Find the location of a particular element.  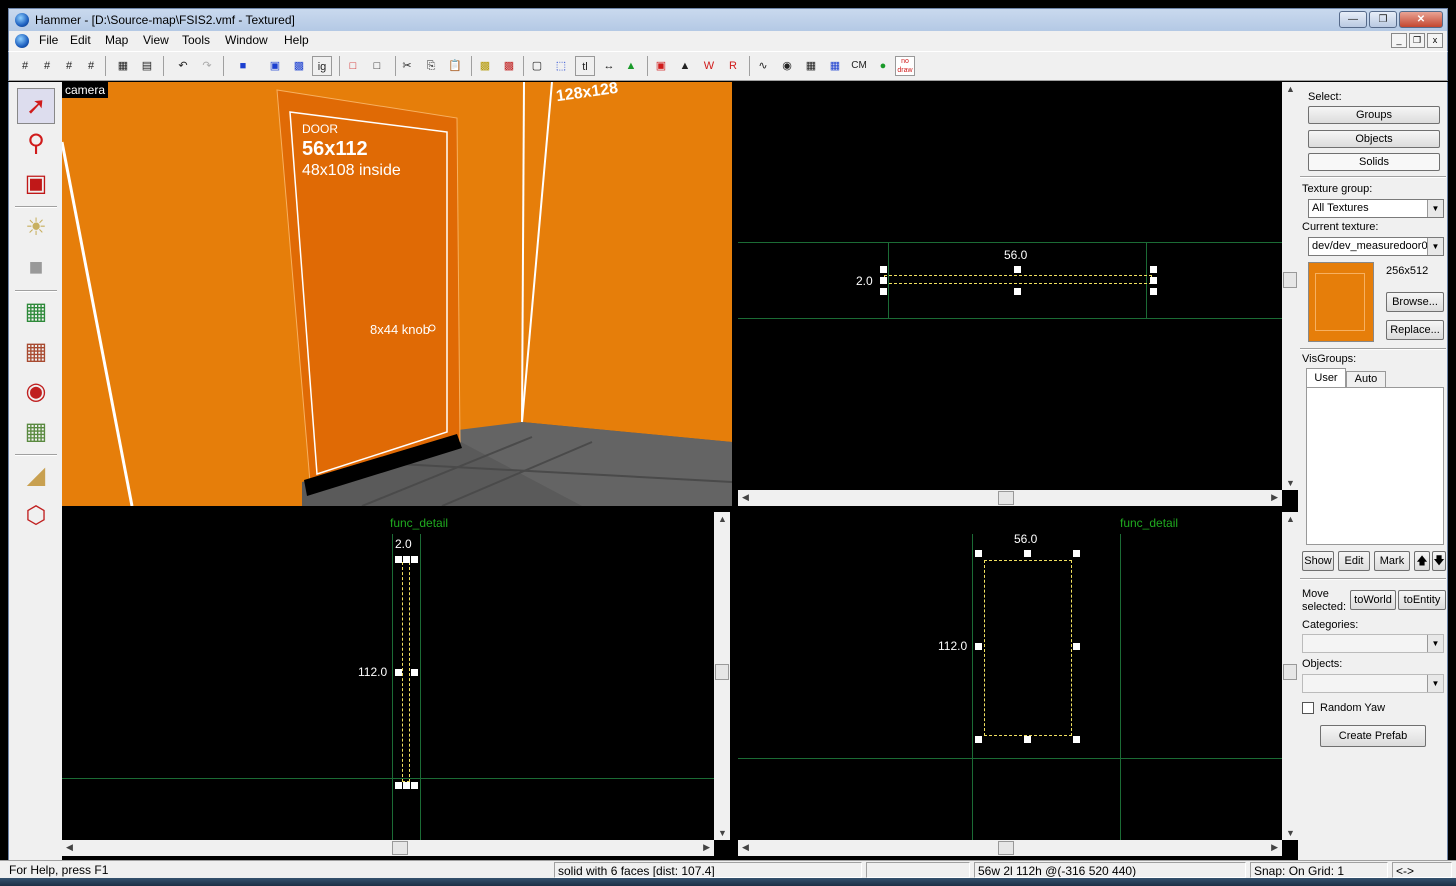

side-horizontal-scrollbar: ◀ ▶ is located at coordinates (388, 848).